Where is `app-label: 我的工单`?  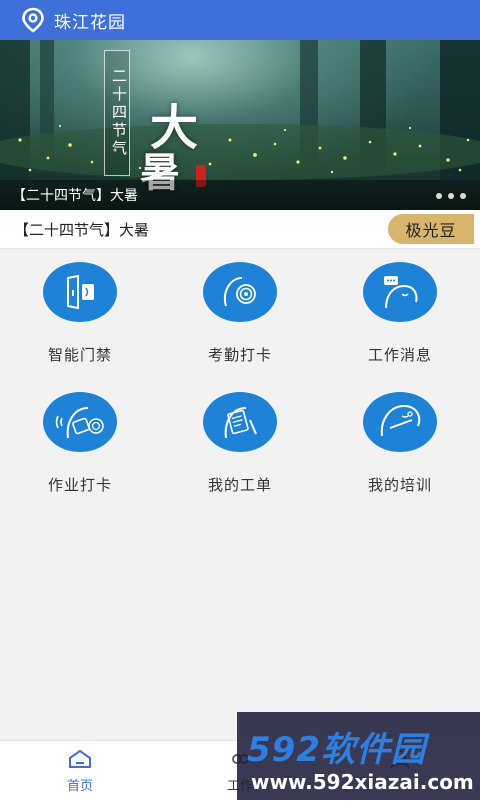
app-label: 我的工单 is located at coordinates (239, 485).